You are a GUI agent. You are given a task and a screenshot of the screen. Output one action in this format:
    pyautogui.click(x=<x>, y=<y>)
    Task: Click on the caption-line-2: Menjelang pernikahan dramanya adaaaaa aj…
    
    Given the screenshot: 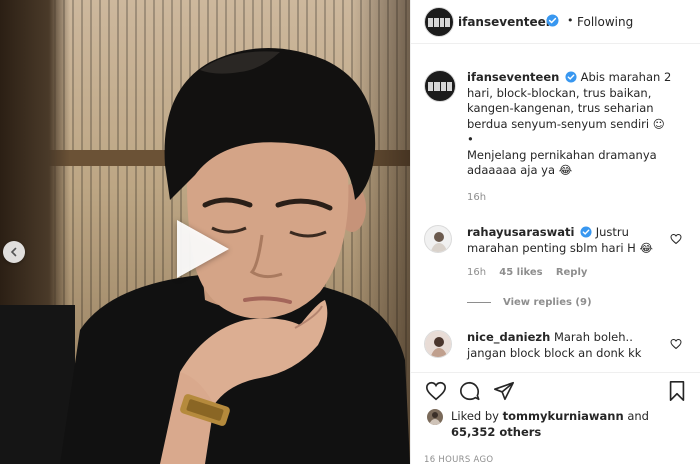 What is the action you would take?
    pyautogui.click(x=562, y=162)
    